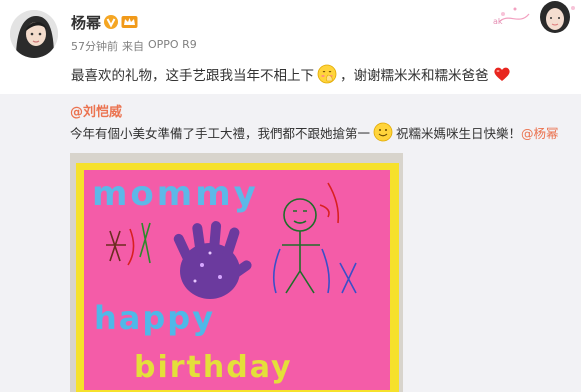 This screenshot has height=392, width=581. I want to click on post-time: 57分钟前, so click(94, 46).